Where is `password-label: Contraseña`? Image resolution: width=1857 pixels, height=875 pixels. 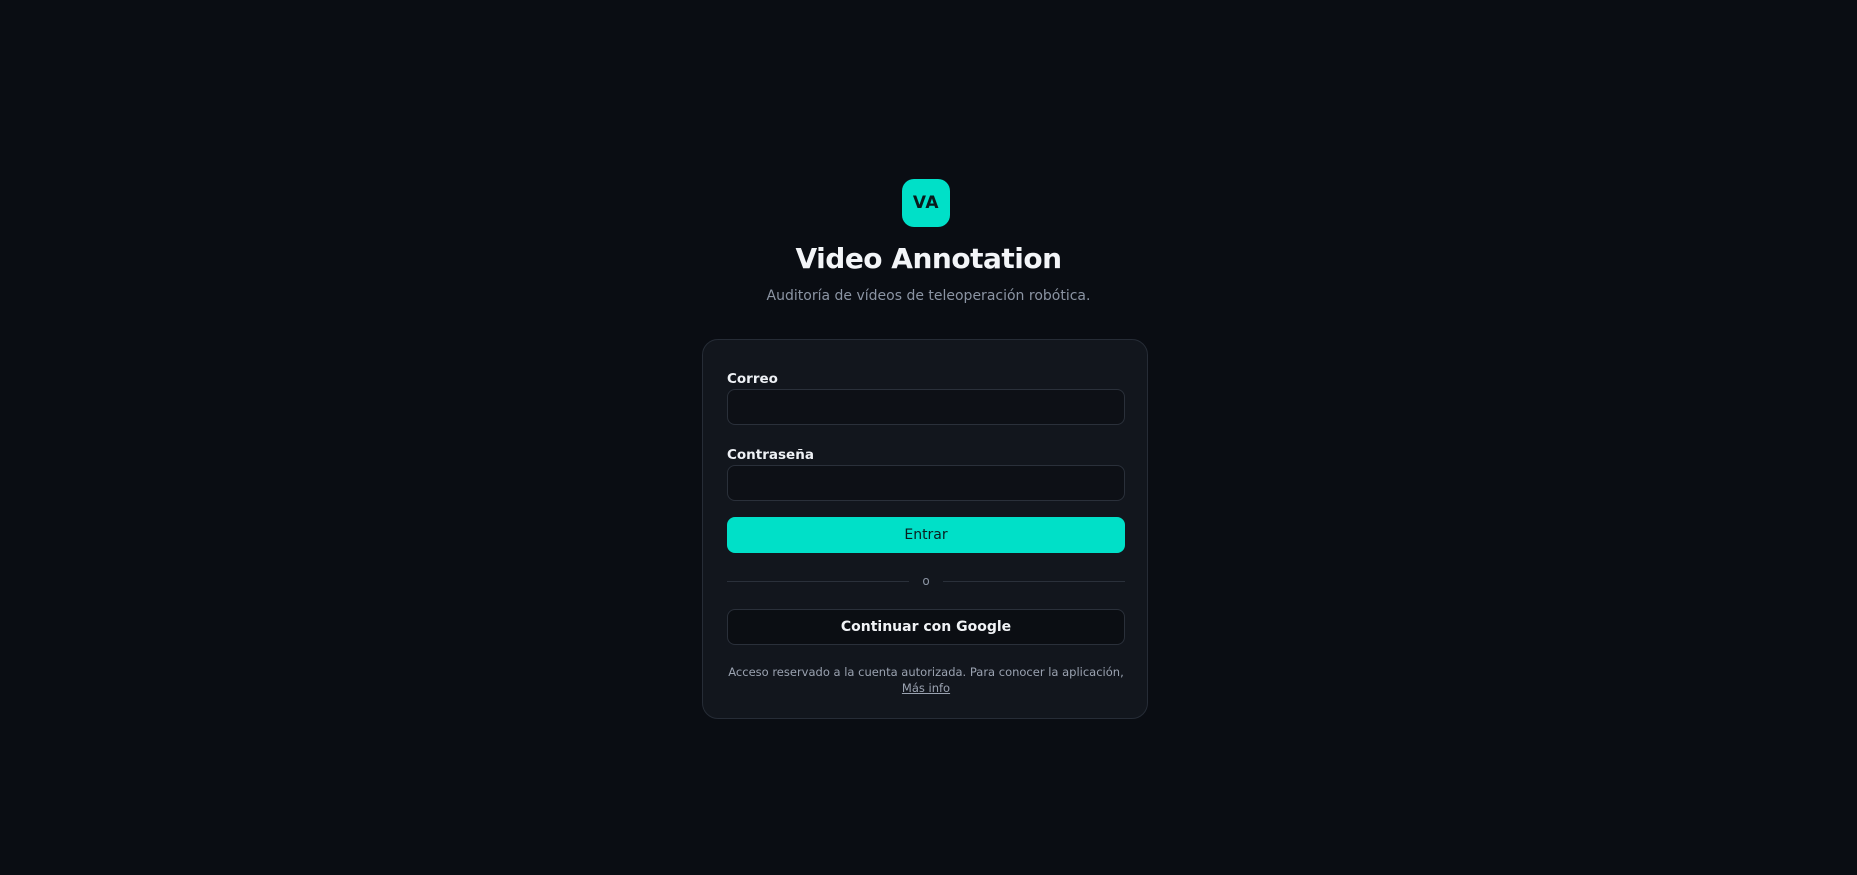 password-label: Contraseña is located at coordinates (770, 455).